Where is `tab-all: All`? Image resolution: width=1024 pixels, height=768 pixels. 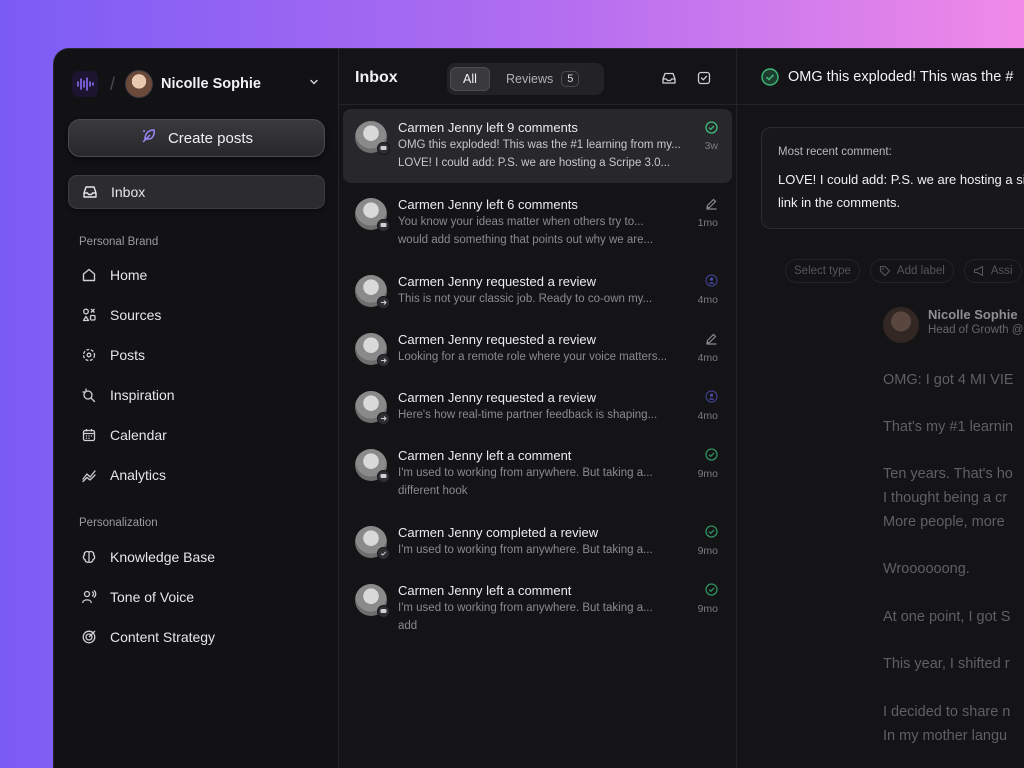 tab-all: All is located at coordinates (470, 79).